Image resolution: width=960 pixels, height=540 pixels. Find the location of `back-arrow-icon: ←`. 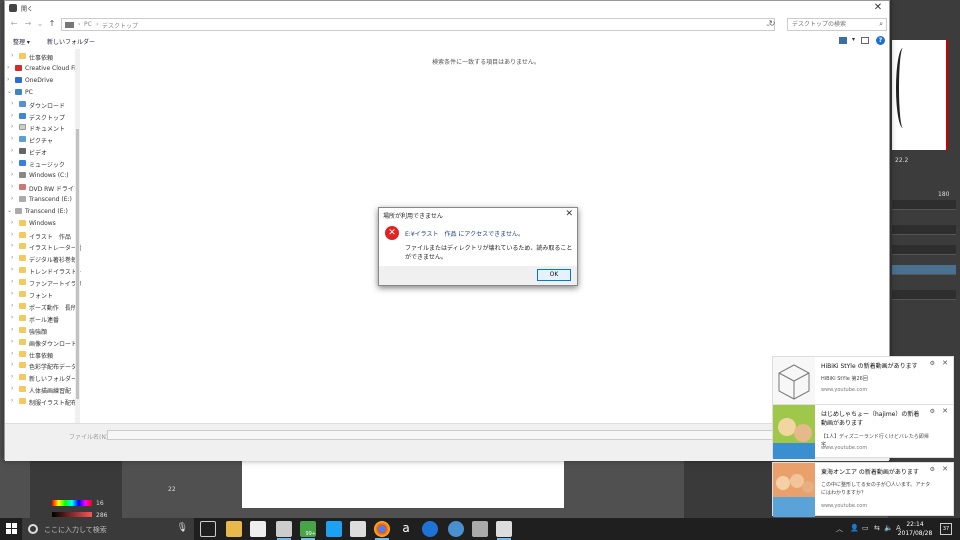

back-arrow-icon: ← is located at coordinates (14, 24).